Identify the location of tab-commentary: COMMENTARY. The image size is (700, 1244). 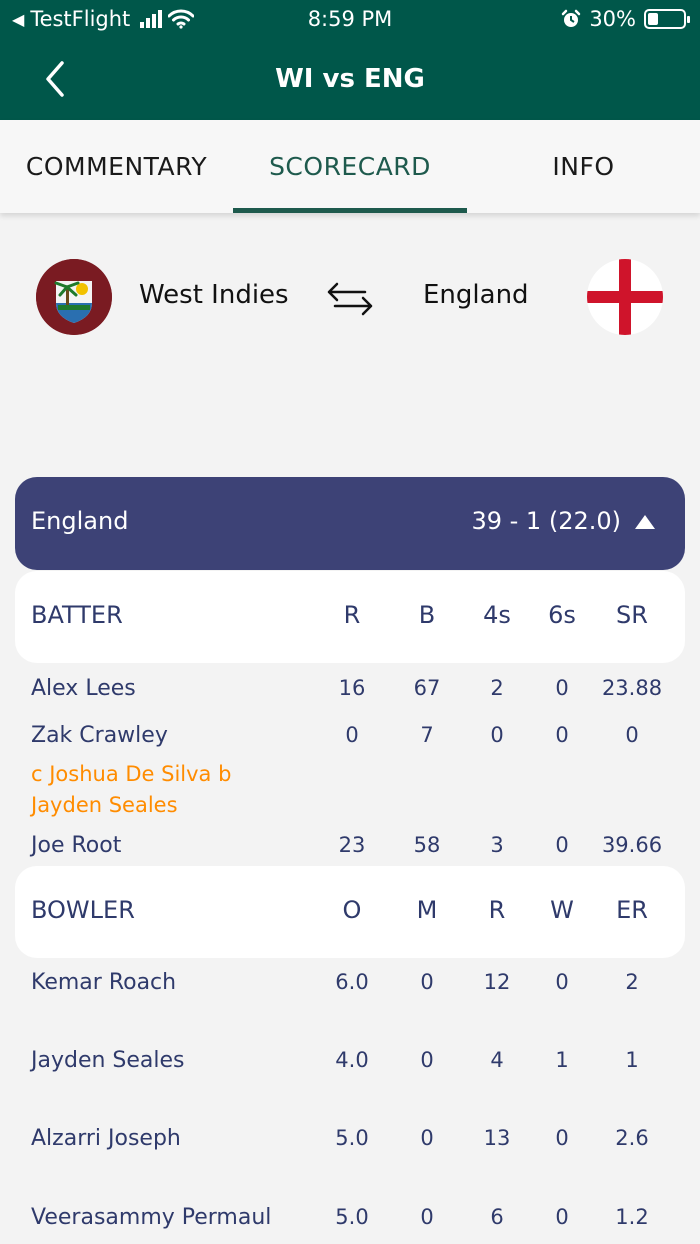
(116, 166).